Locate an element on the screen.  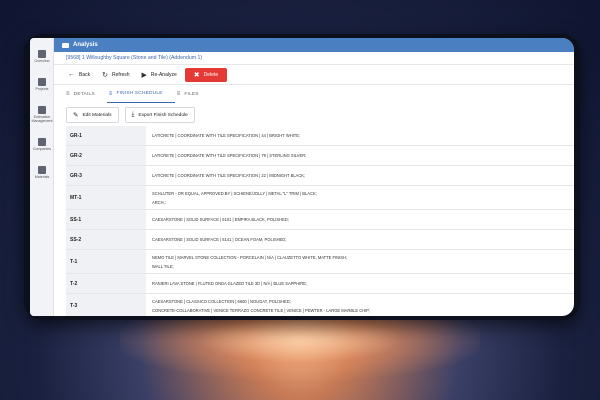
sidebar-item-label: Overview is located at coordinates (42, 61).